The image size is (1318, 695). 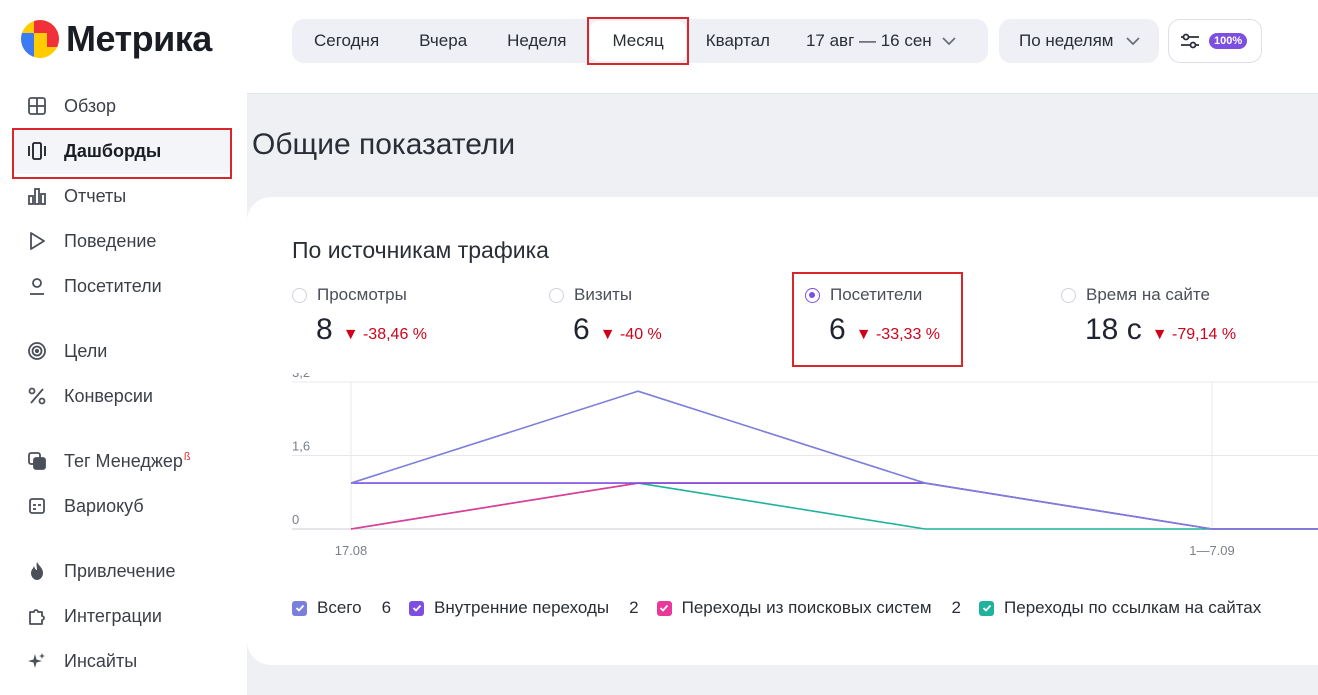 What do you see at coordinates (1190, 41) in the screenshot?
I see `sliders-icon` at bounding box center [1190, 41].